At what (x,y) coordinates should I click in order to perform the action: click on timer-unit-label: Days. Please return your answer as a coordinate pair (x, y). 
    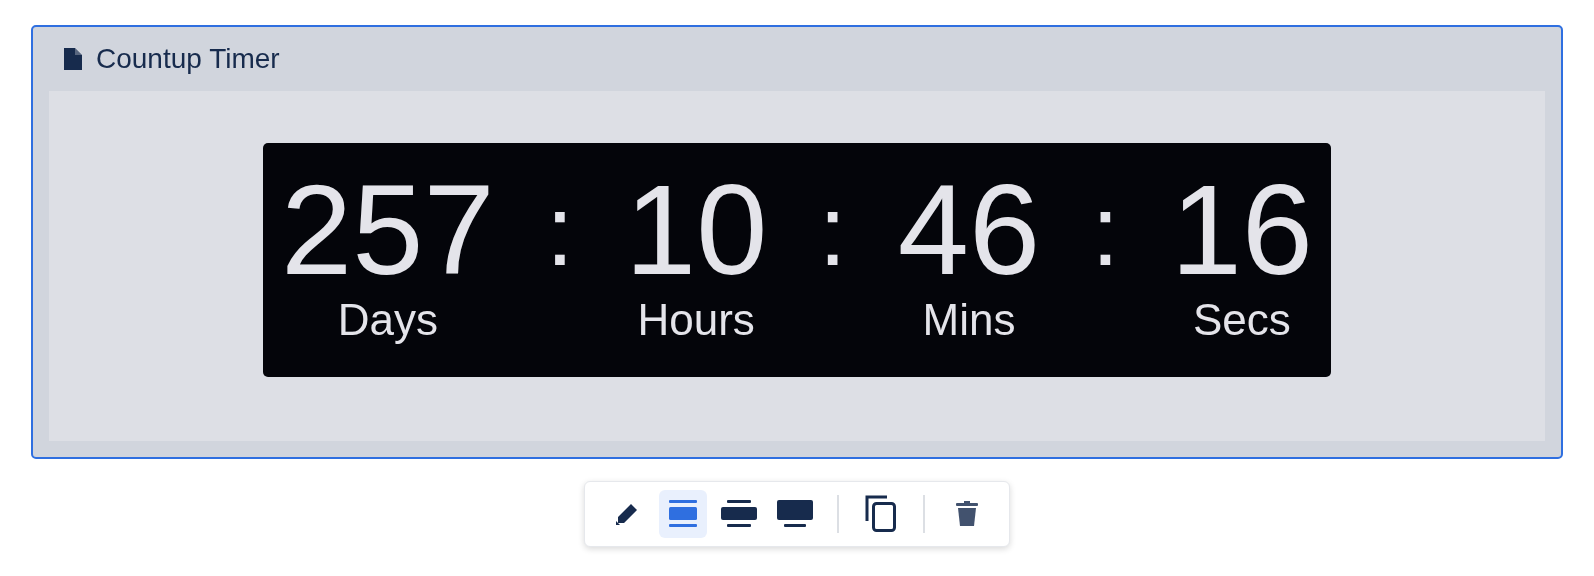
    Looking at the image, I should click on (387, 320).